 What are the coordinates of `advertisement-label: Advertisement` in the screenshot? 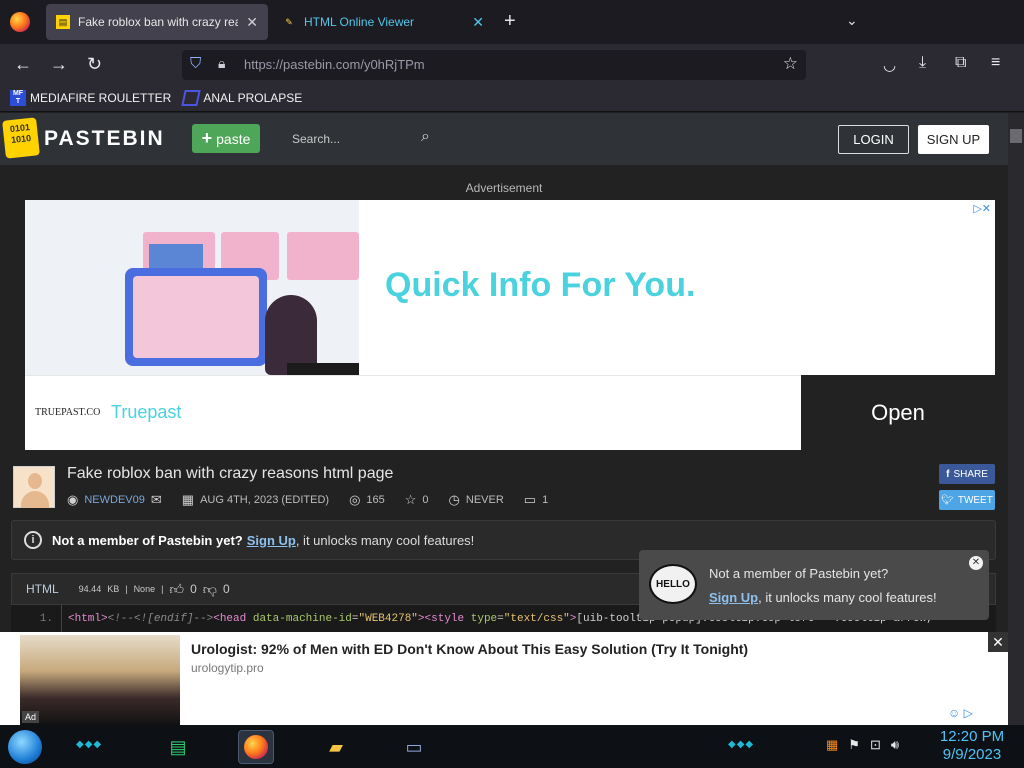 It's located at (504, 188).